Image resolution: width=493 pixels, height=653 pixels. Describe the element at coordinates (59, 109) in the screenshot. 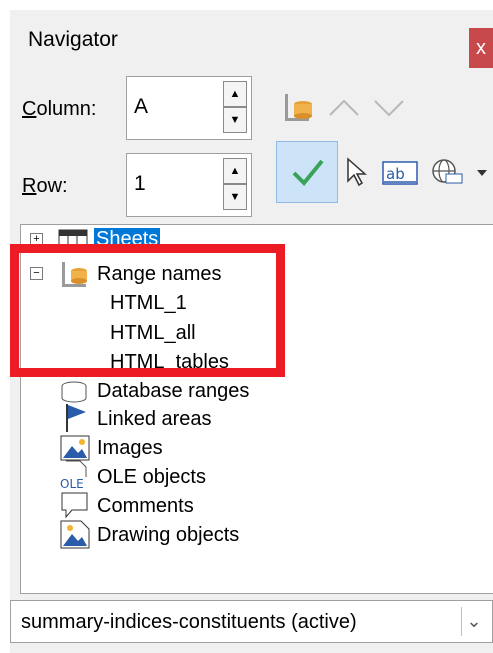

I see `column-label: Column:` at that location.